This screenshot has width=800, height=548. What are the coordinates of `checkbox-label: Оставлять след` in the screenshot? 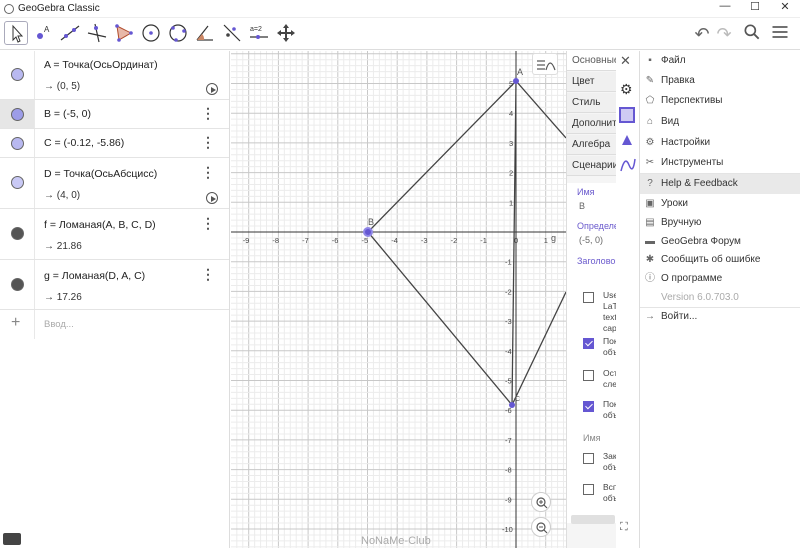 It's located at (609, 378).